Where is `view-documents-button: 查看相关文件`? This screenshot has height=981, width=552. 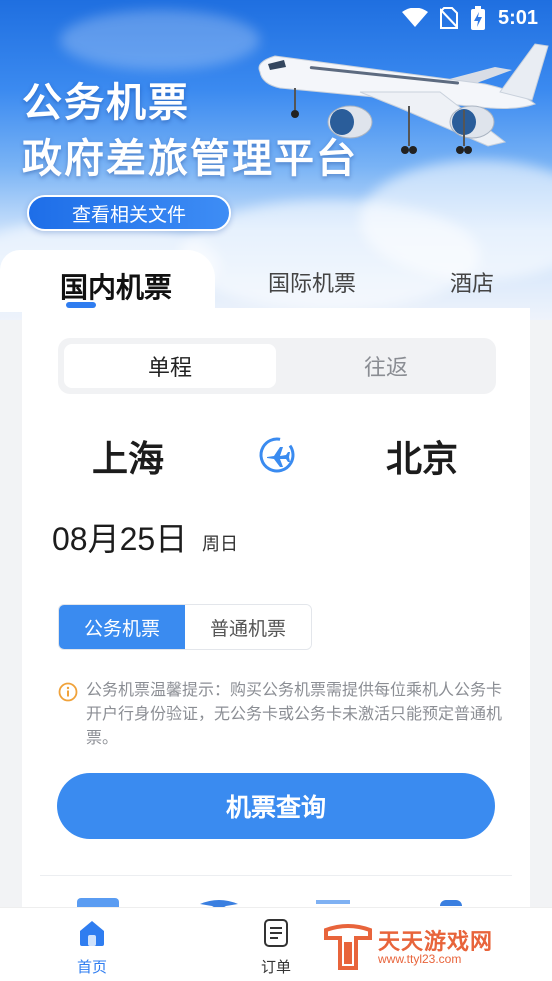 view-documents-button: 查看相关文件 is located at coordinates (129, 213).